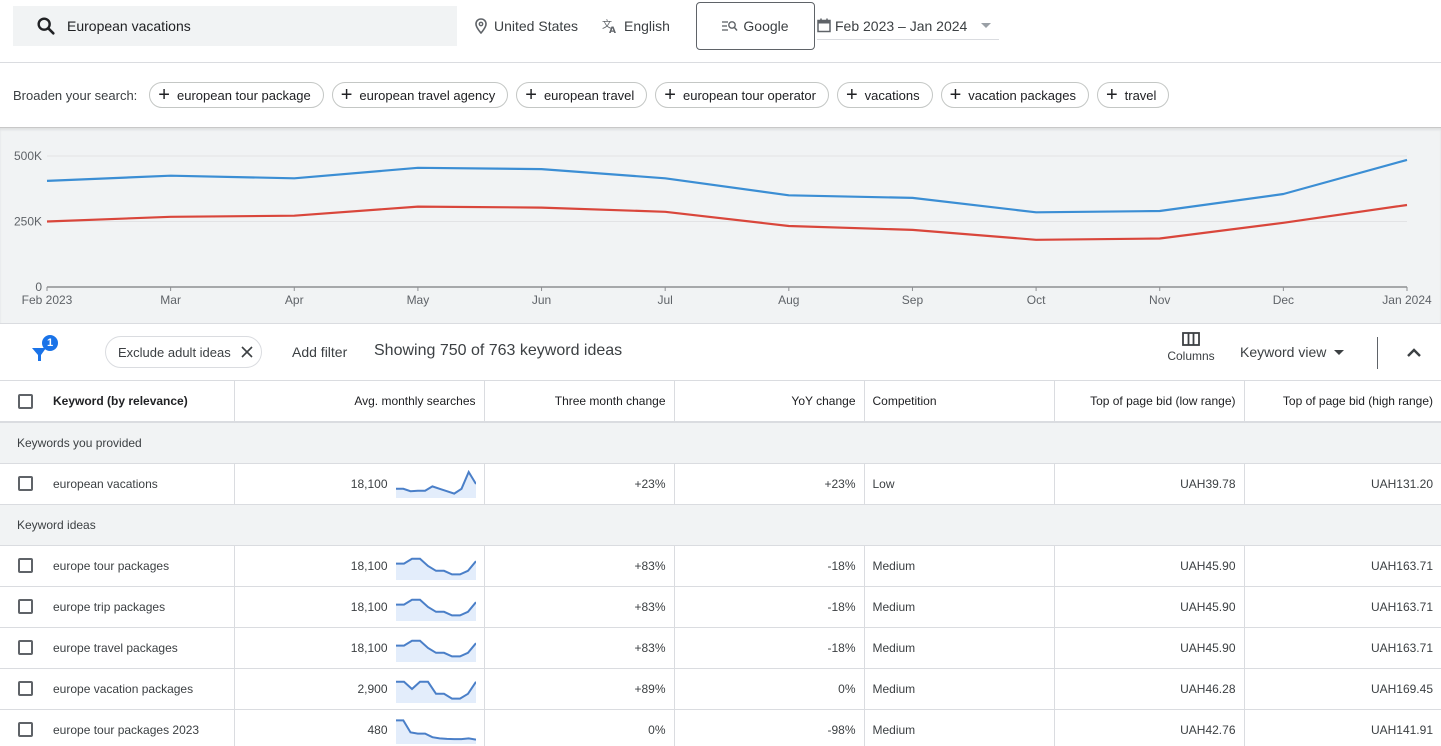  Describe the element at coordinates (1148, 402) in the screenshot. I see `column-header-bid-low: Top of page bid (low range)` at that location.